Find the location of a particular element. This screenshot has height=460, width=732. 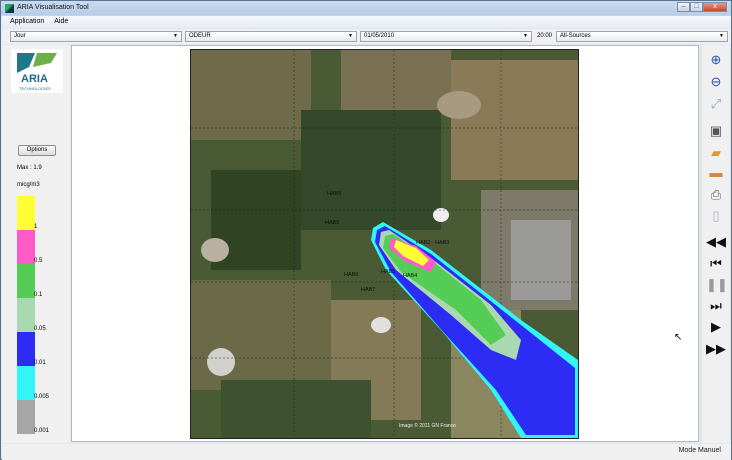

app-icon is located at coordinates (9, 8).